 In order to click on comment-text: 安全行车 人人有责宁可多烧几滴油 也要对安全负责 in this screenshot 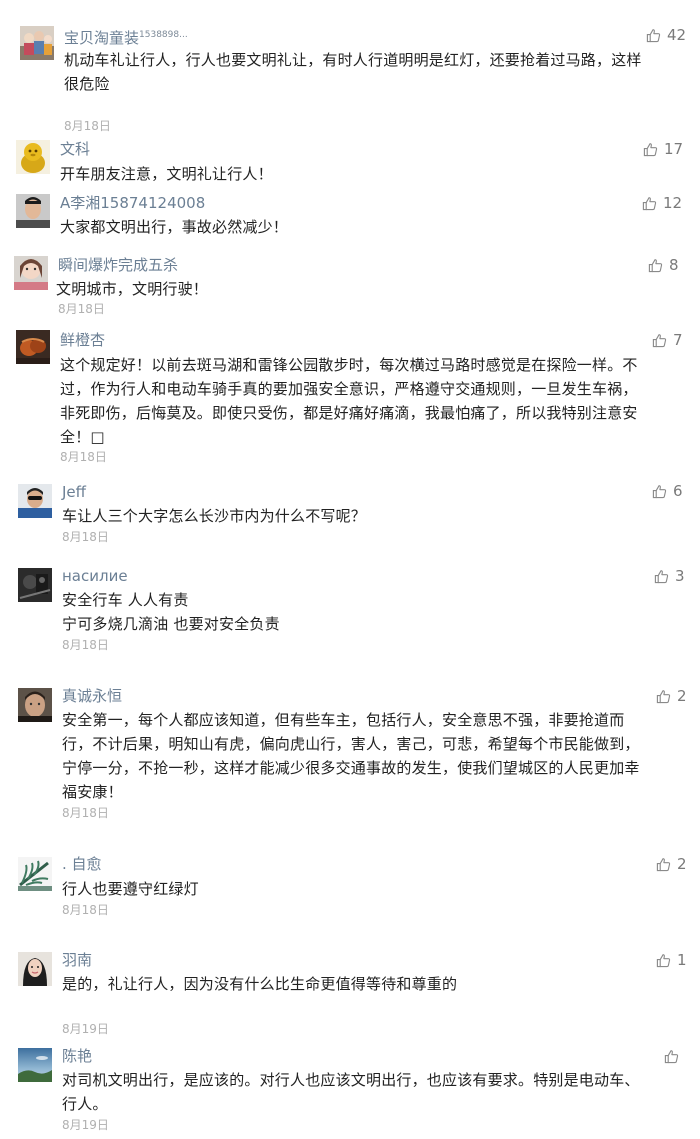, I will do `click(171, 612)`.